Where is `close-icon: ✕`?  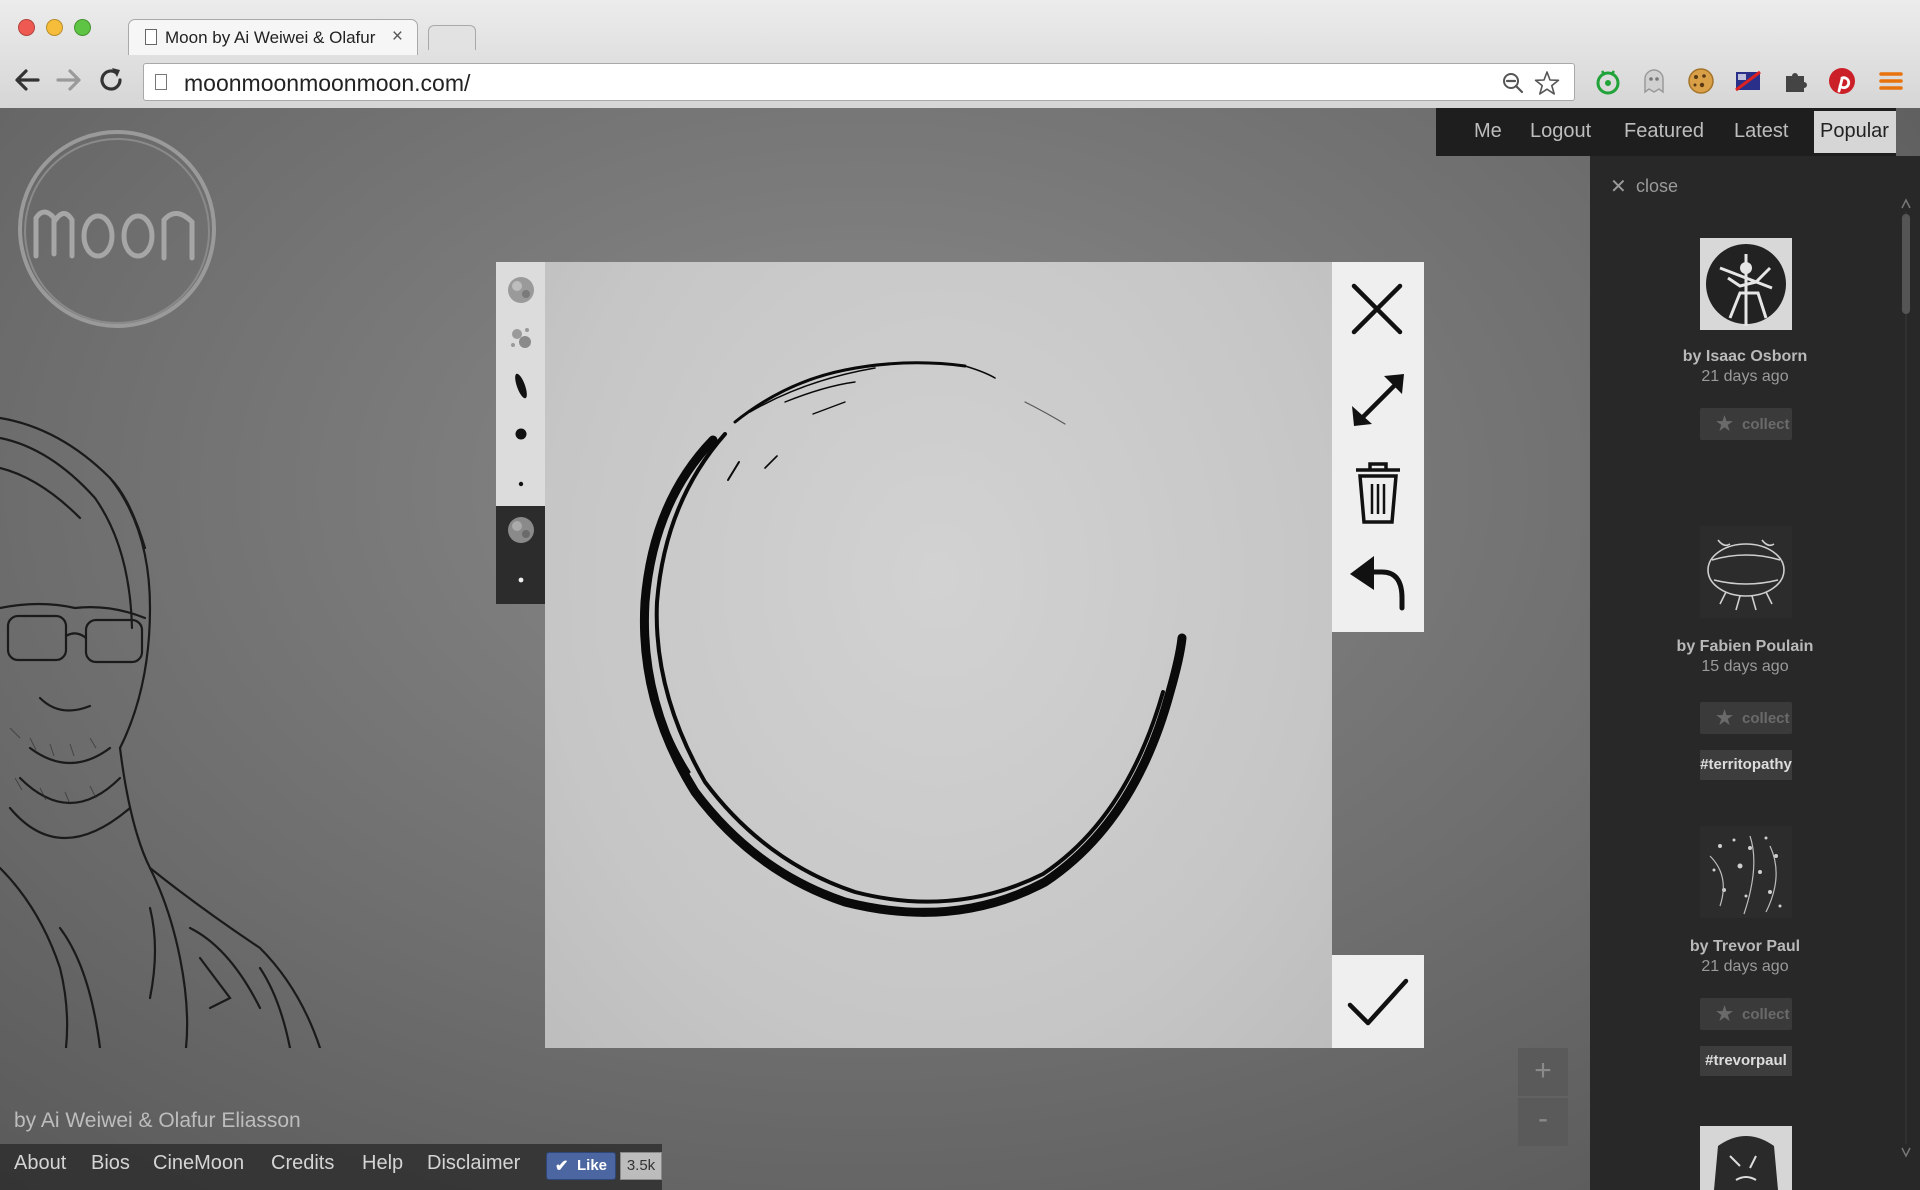 close-icon: ✕ is located at coordinates (1618, 186).